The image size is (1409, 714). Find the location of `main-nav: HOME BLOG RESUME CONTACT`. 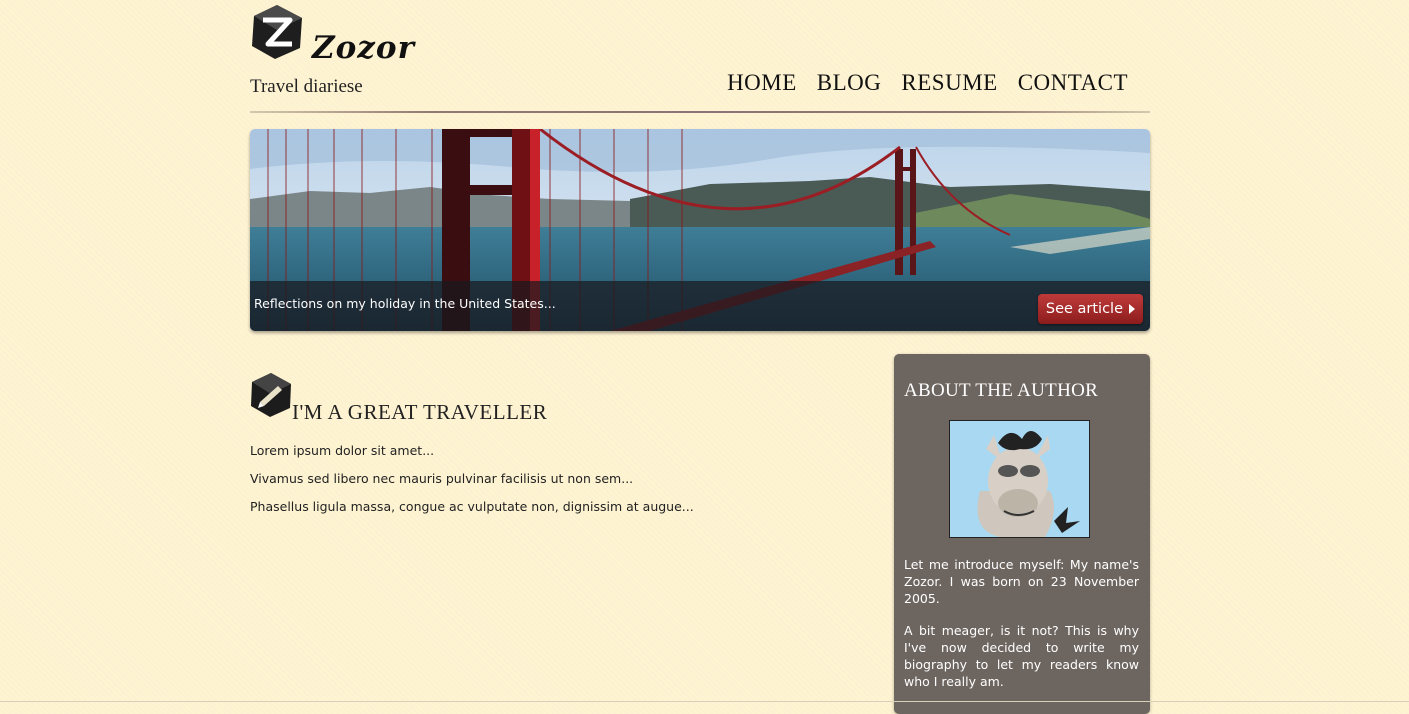

main-nav: HOME BLOG RESUME CONTACT is located at coordinates (927, 83).